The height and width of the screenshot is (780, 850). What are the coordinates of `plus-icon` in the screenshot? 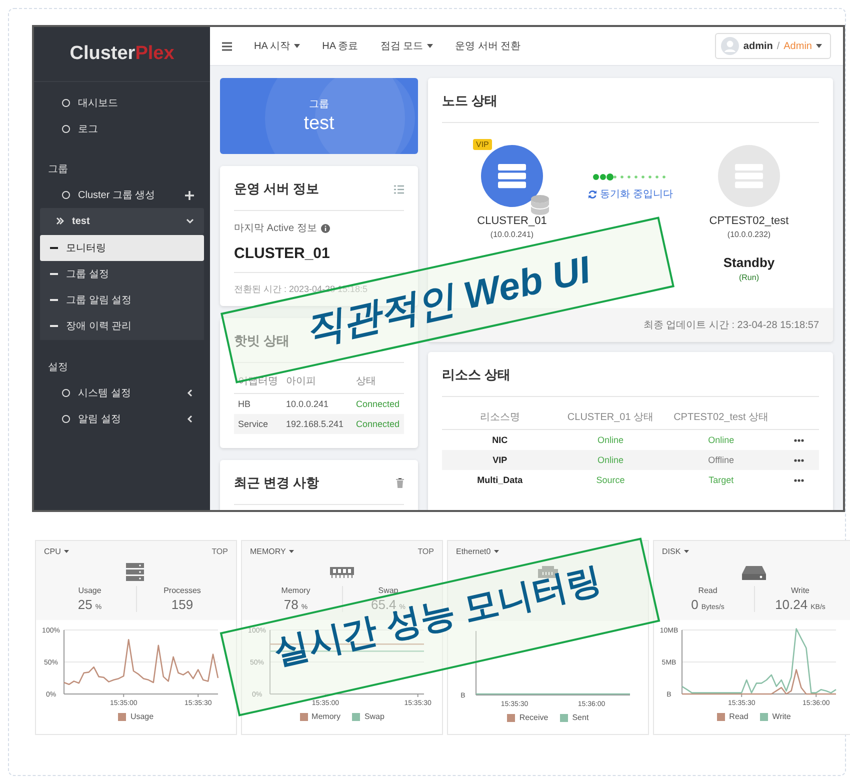 It's located at (189, 195).